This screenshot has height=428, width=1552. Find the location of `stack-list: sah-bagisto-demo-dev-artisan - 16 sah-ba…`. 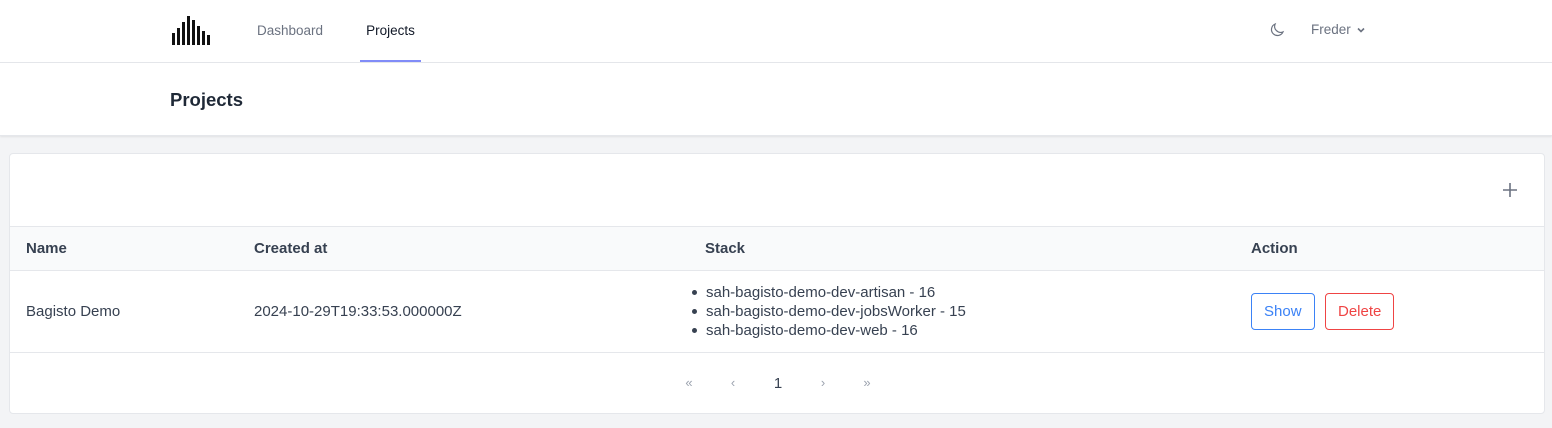

stack-list: sah-bagisto-demo-dev-artisan - 16 sah-ba… is located at coordinates (829, 311).